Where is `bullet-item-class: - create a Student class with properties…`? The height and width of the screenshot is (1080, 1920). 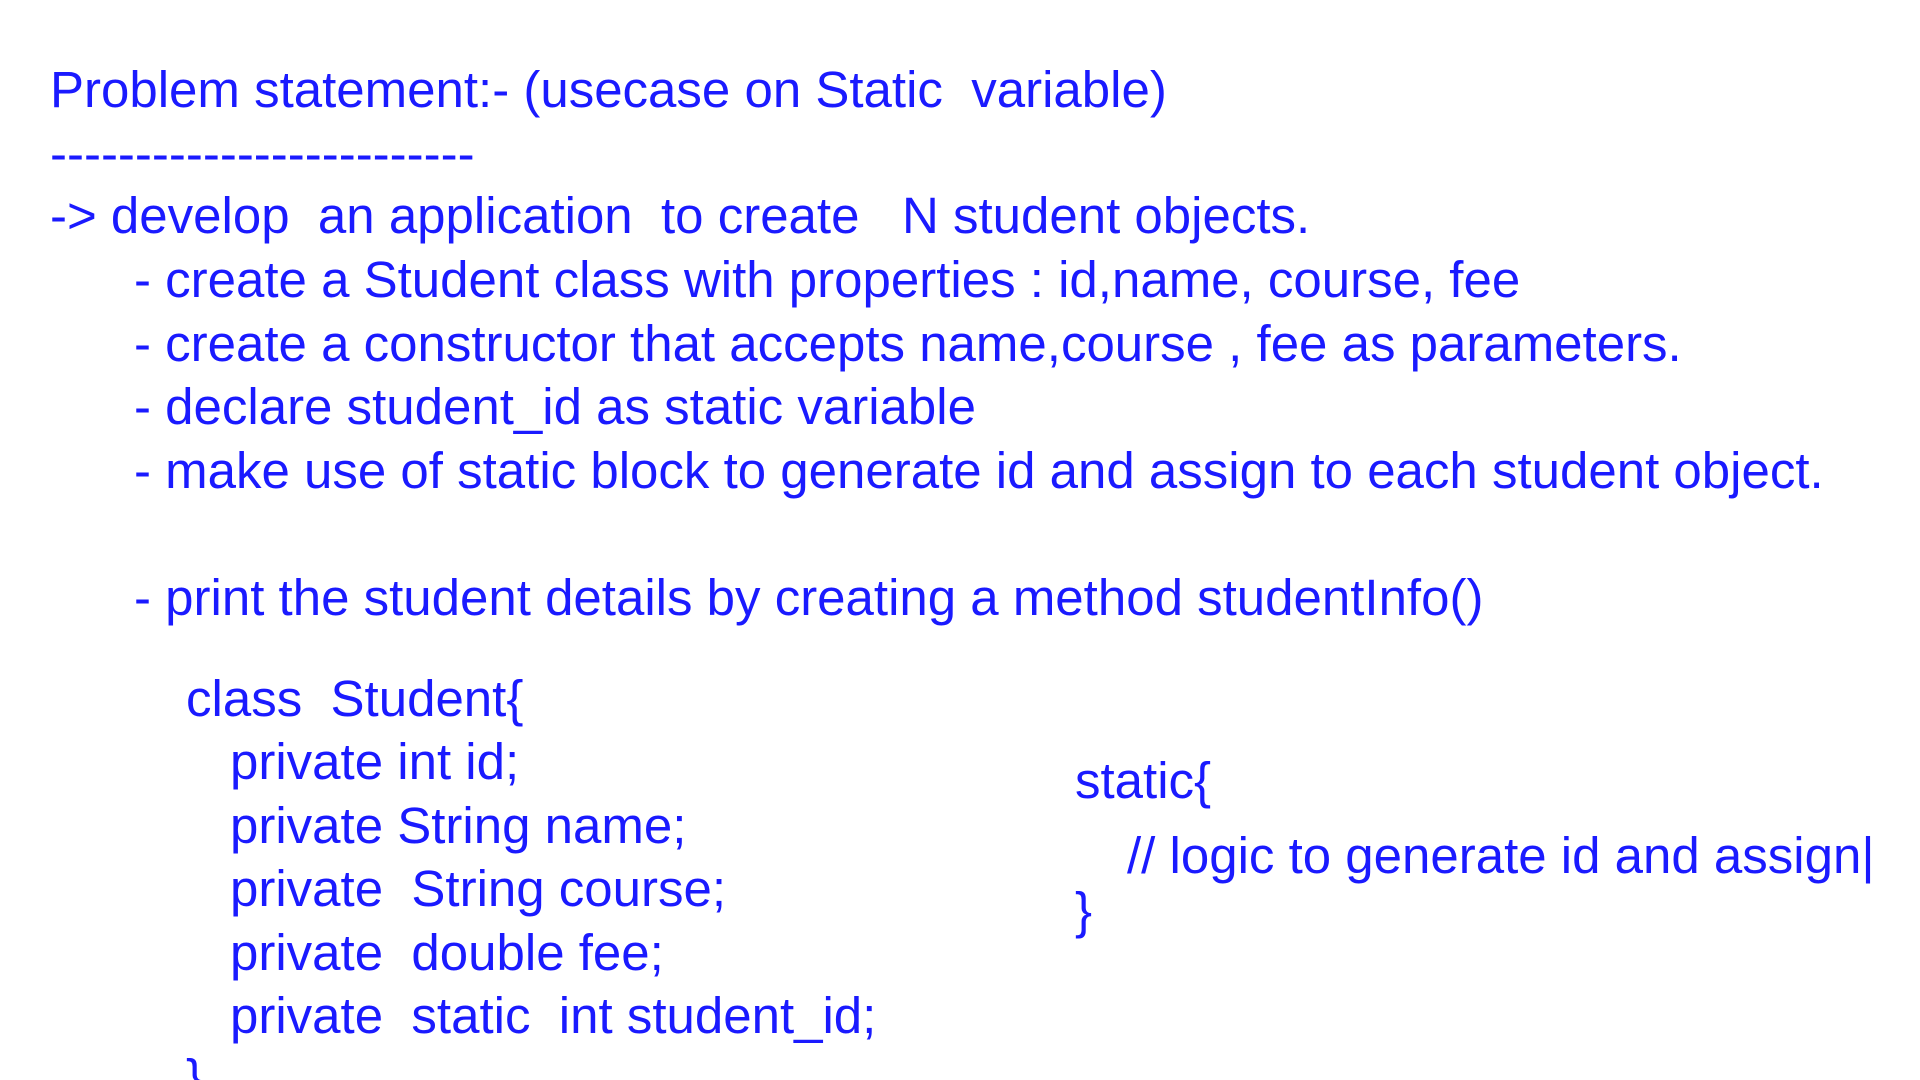
bullet-item-class: - create a Student class with properties… is located at coordinates (827, 279).